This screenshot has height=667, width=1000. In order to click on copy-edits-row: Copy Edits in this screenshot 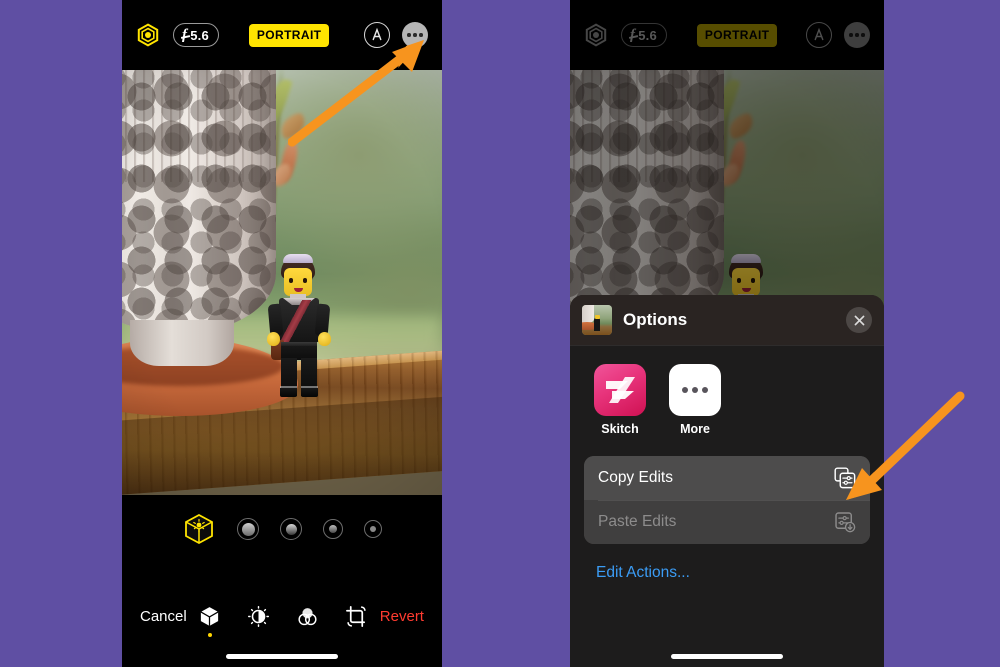, I will do `click(727, 478)`.